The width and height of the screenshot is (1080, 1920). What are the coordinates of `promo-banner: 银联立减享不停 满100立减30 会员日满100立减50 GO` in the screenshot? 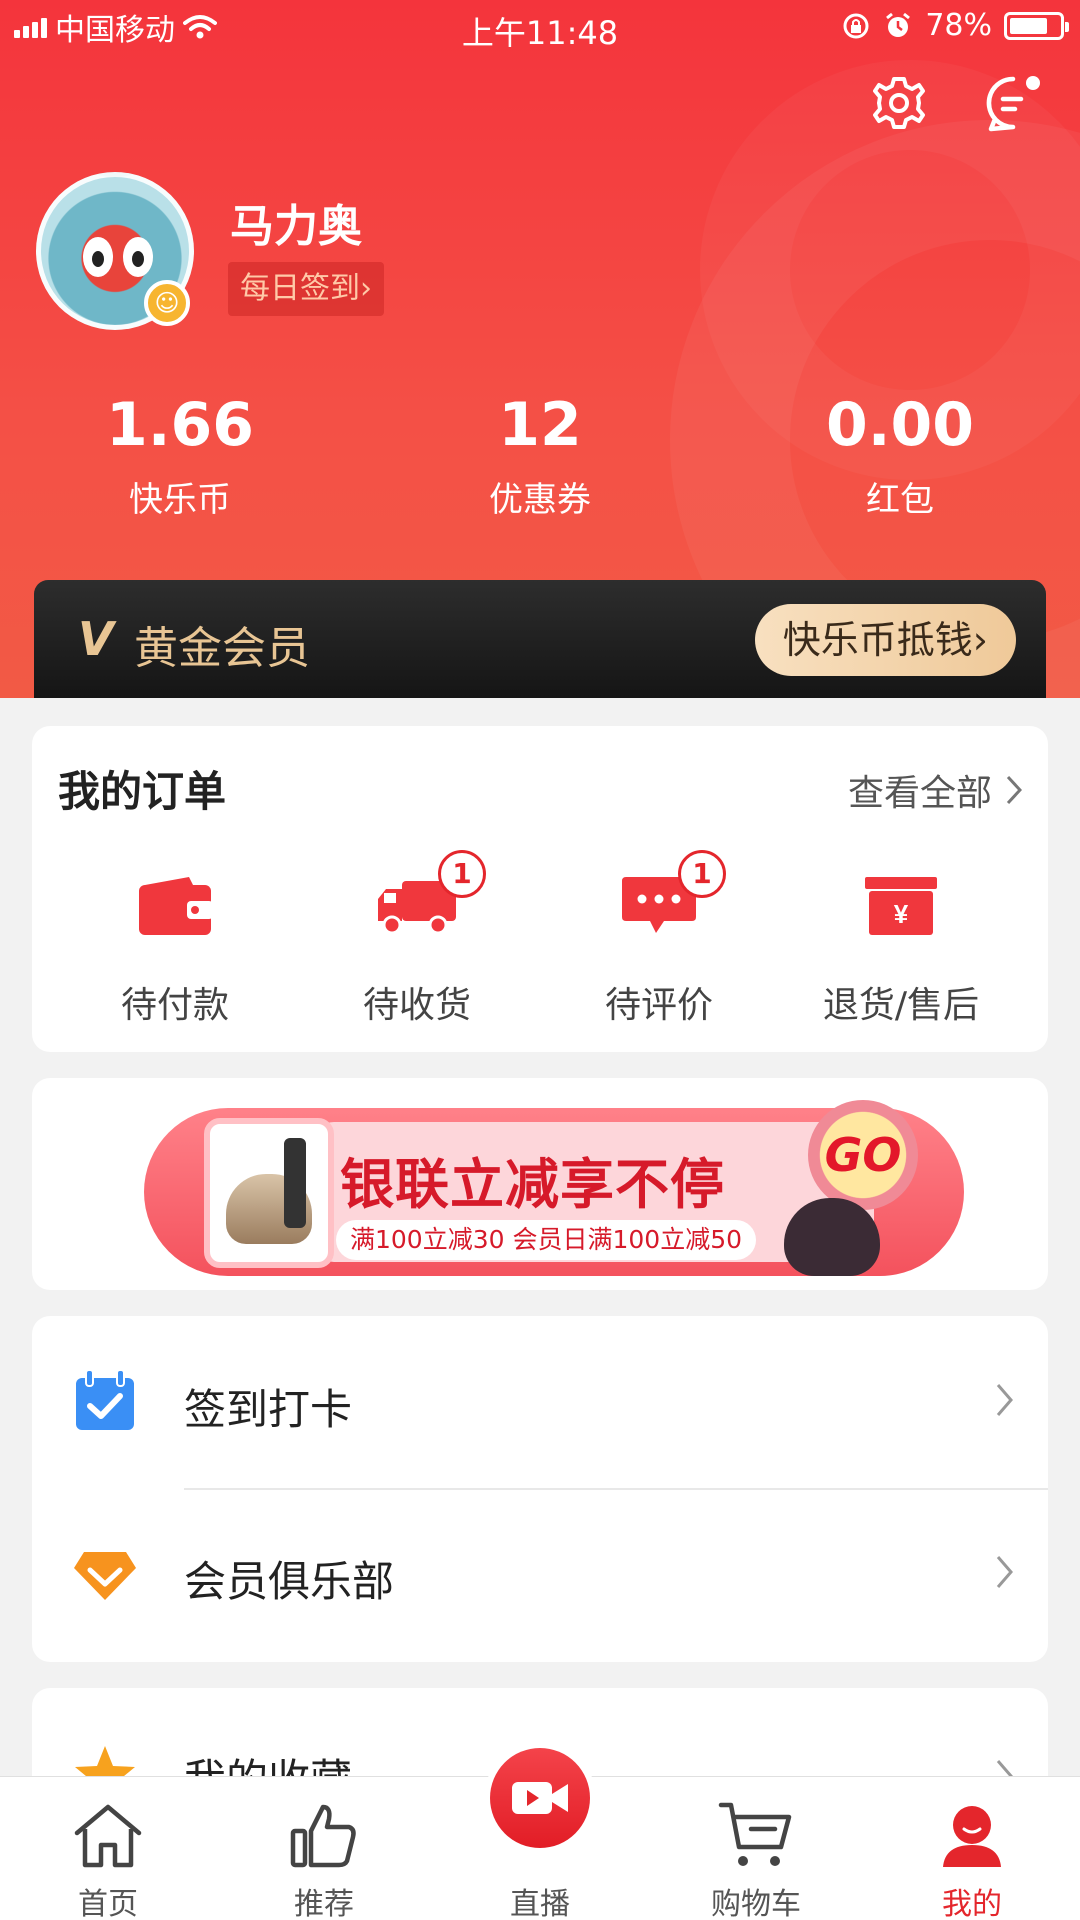 It's located at (540, 1184).